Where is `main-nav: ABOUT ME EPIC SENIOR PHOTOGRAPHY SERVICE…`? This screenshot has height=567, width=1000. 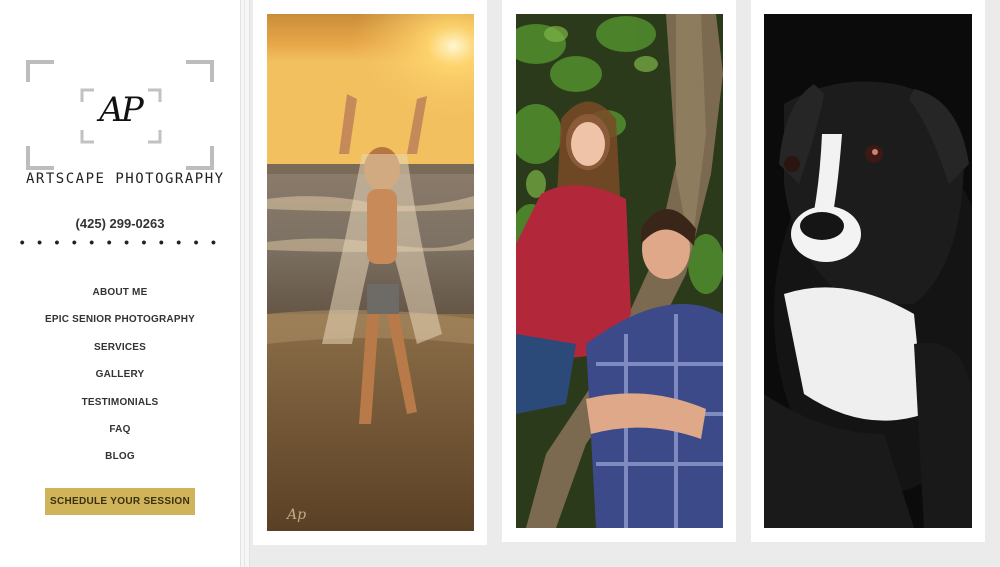 main-nav: ABOUT ME EPIC SENIOR PHOTOGRAPHY SERVICE… is located at coordinates (120, 381).